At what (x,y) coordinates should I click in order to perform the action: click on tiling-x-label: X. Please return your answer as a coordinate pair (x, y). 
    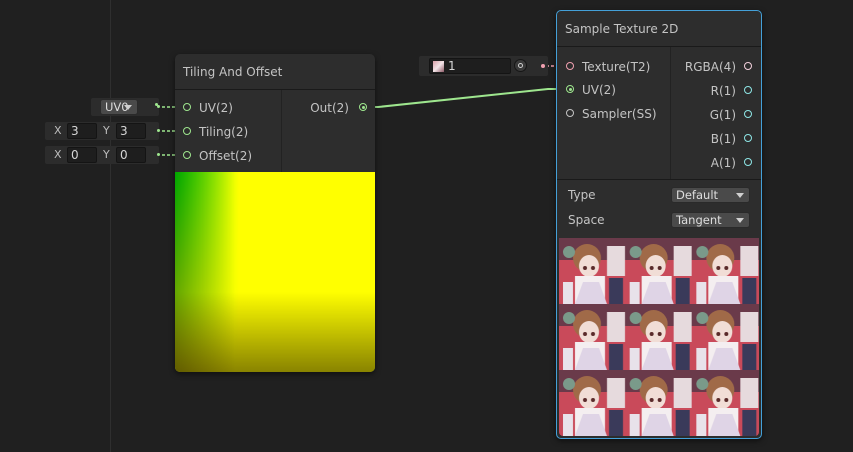
    Looking at the image, I should click on (58, 130).